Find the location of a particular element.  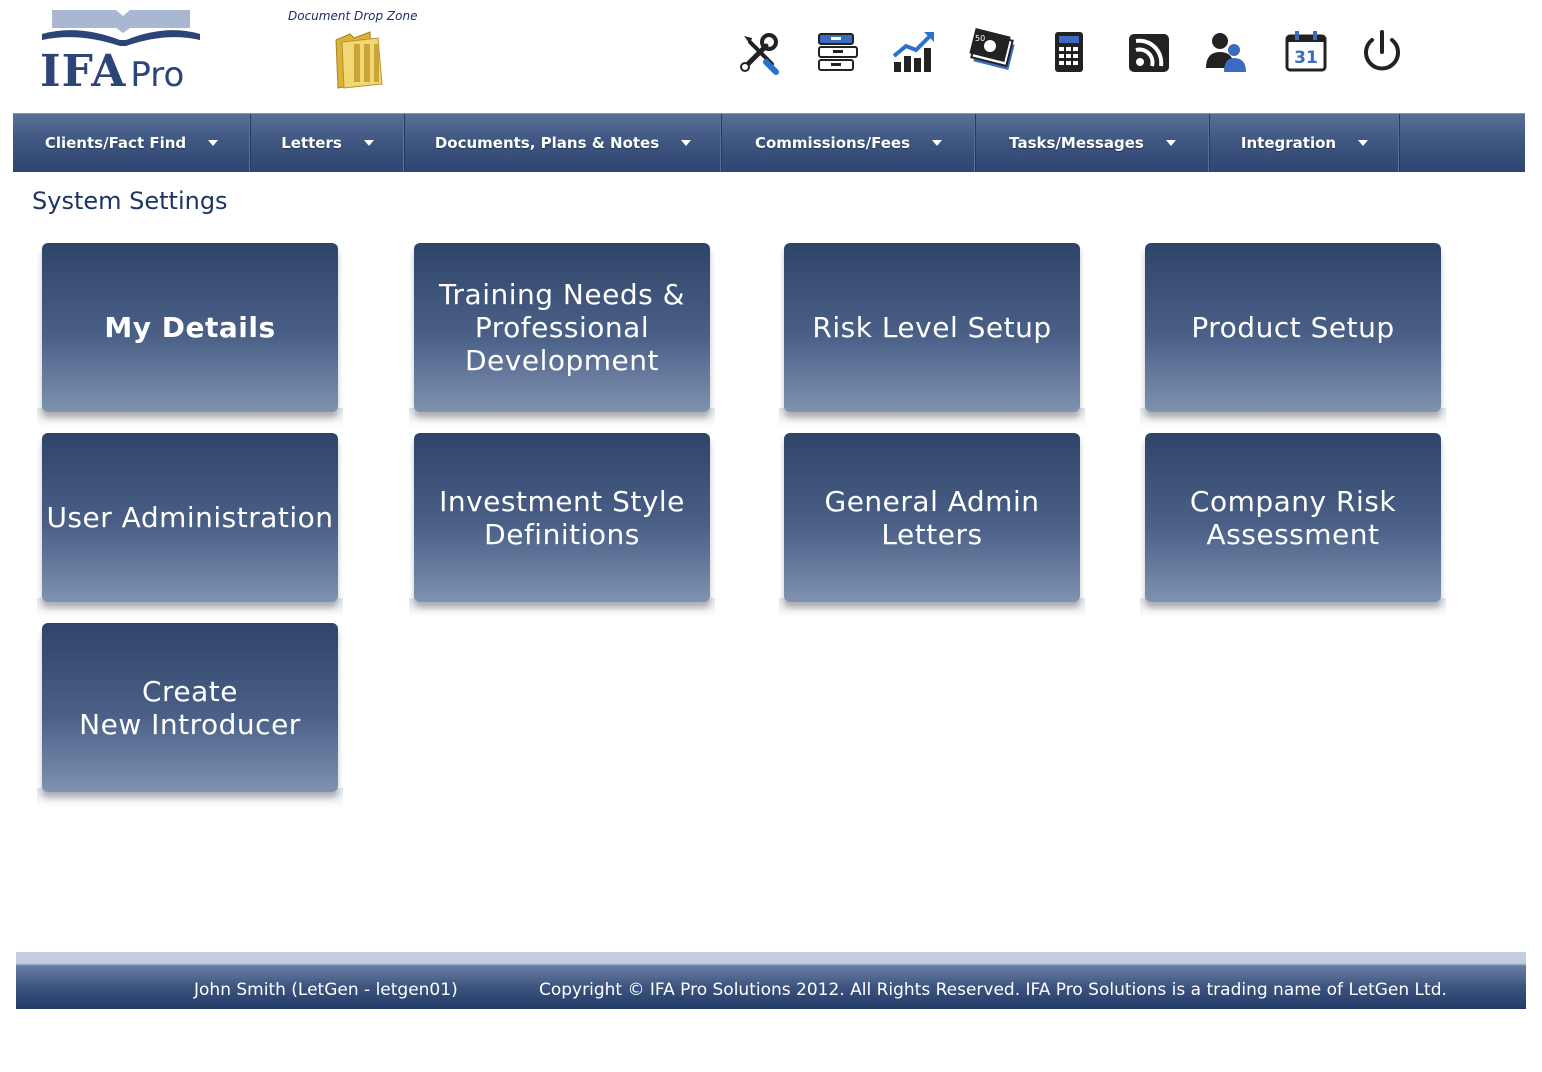

footer-user-info: John Smith (LetGen - letgen01) is located at coordinates (326, 990).